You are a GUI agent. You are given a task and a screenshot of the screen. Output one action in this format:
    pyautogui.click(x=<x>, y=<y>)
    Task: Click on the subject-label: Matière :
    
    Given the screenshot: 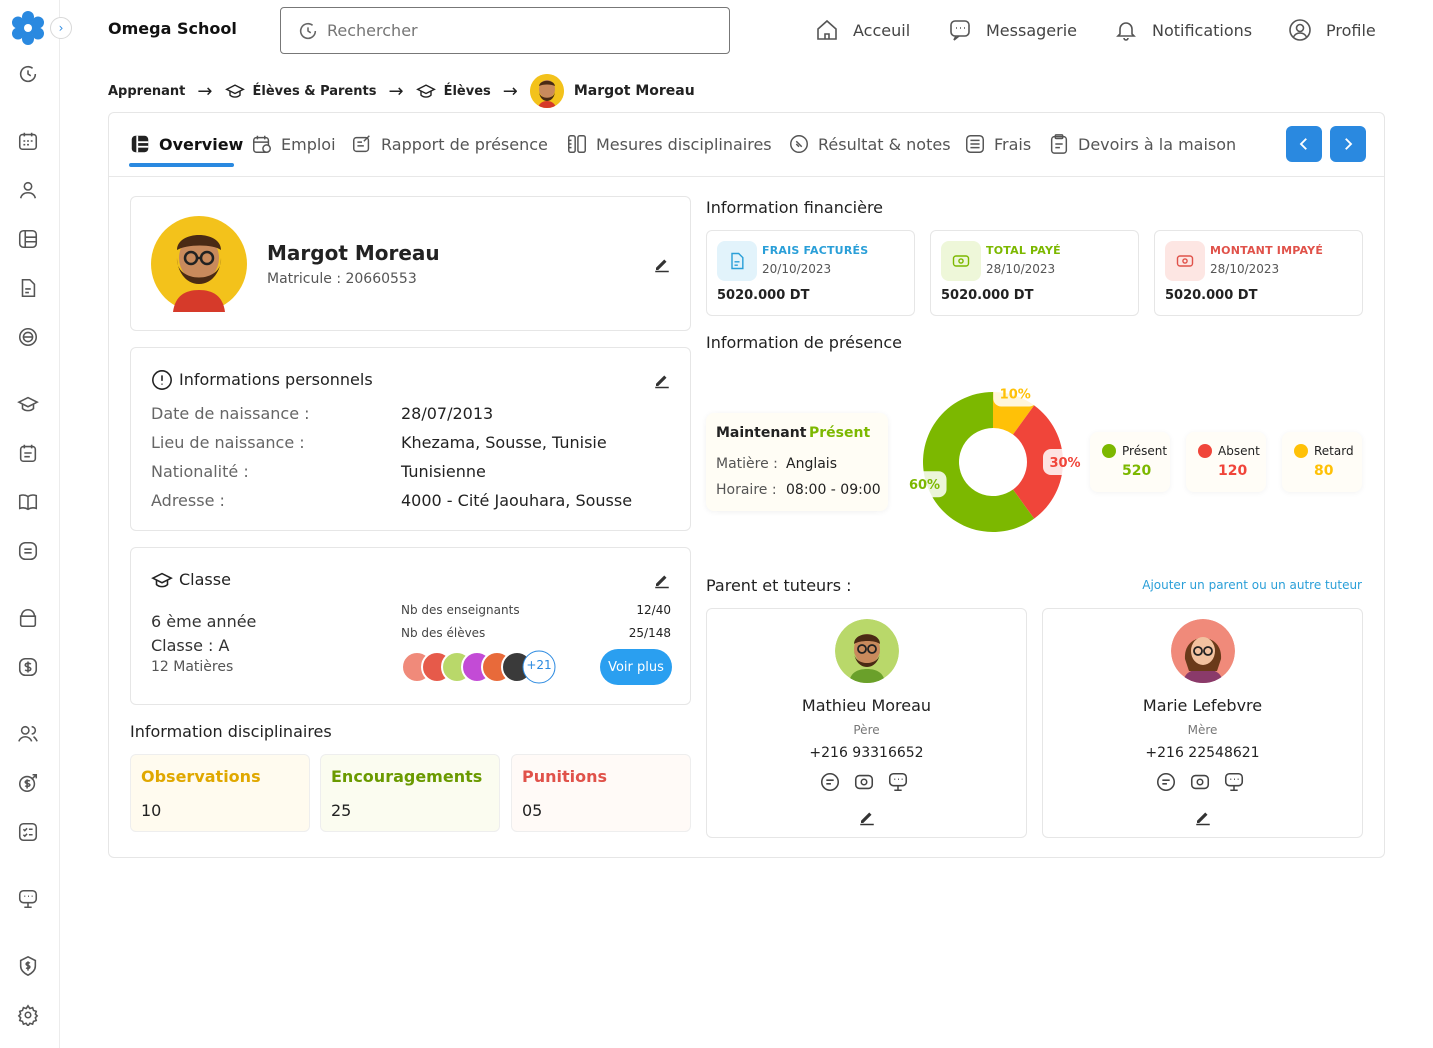 What is the action you would take?
    pyautogui.click(x=747, y=464)
    